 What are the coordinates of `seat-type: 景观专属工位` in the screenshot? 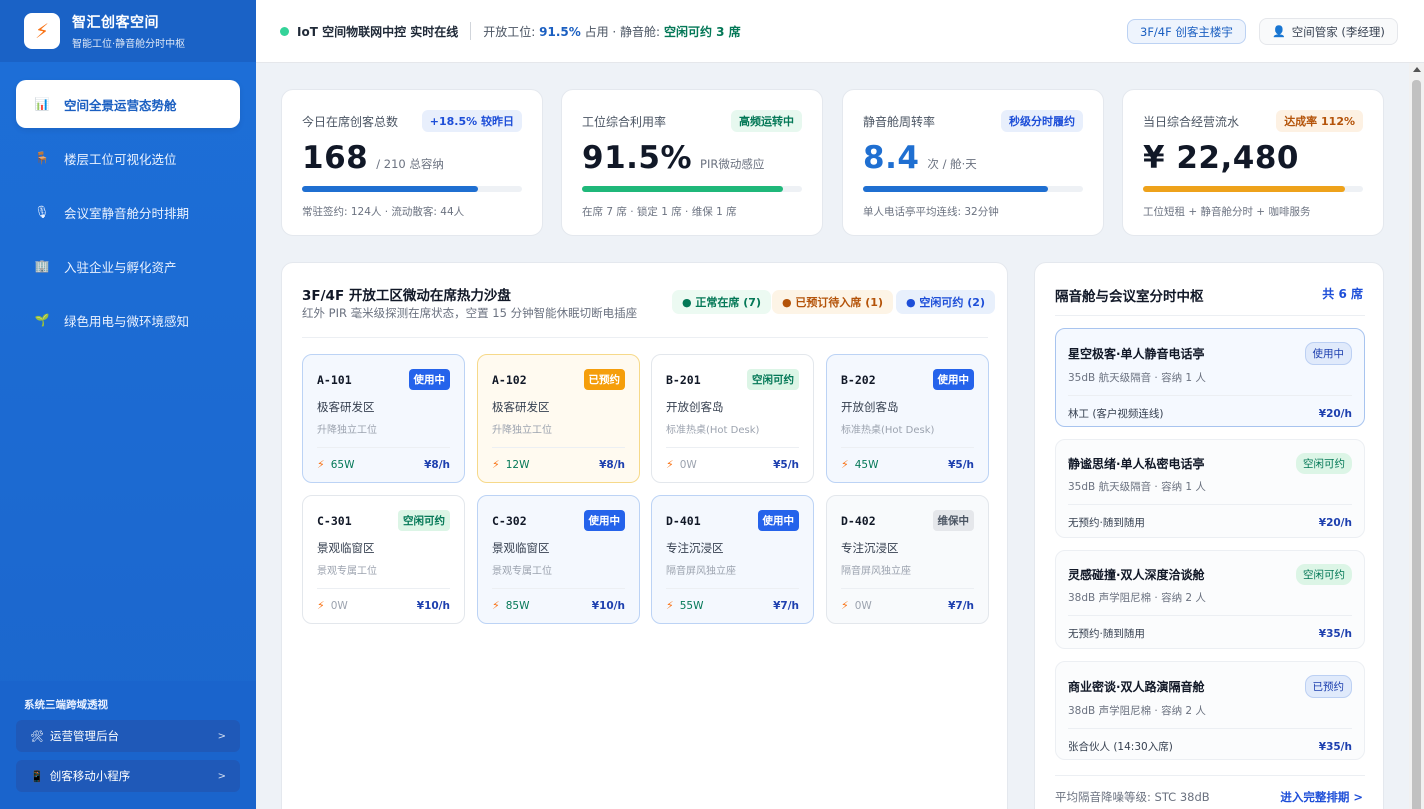 It's located at (522, 571).